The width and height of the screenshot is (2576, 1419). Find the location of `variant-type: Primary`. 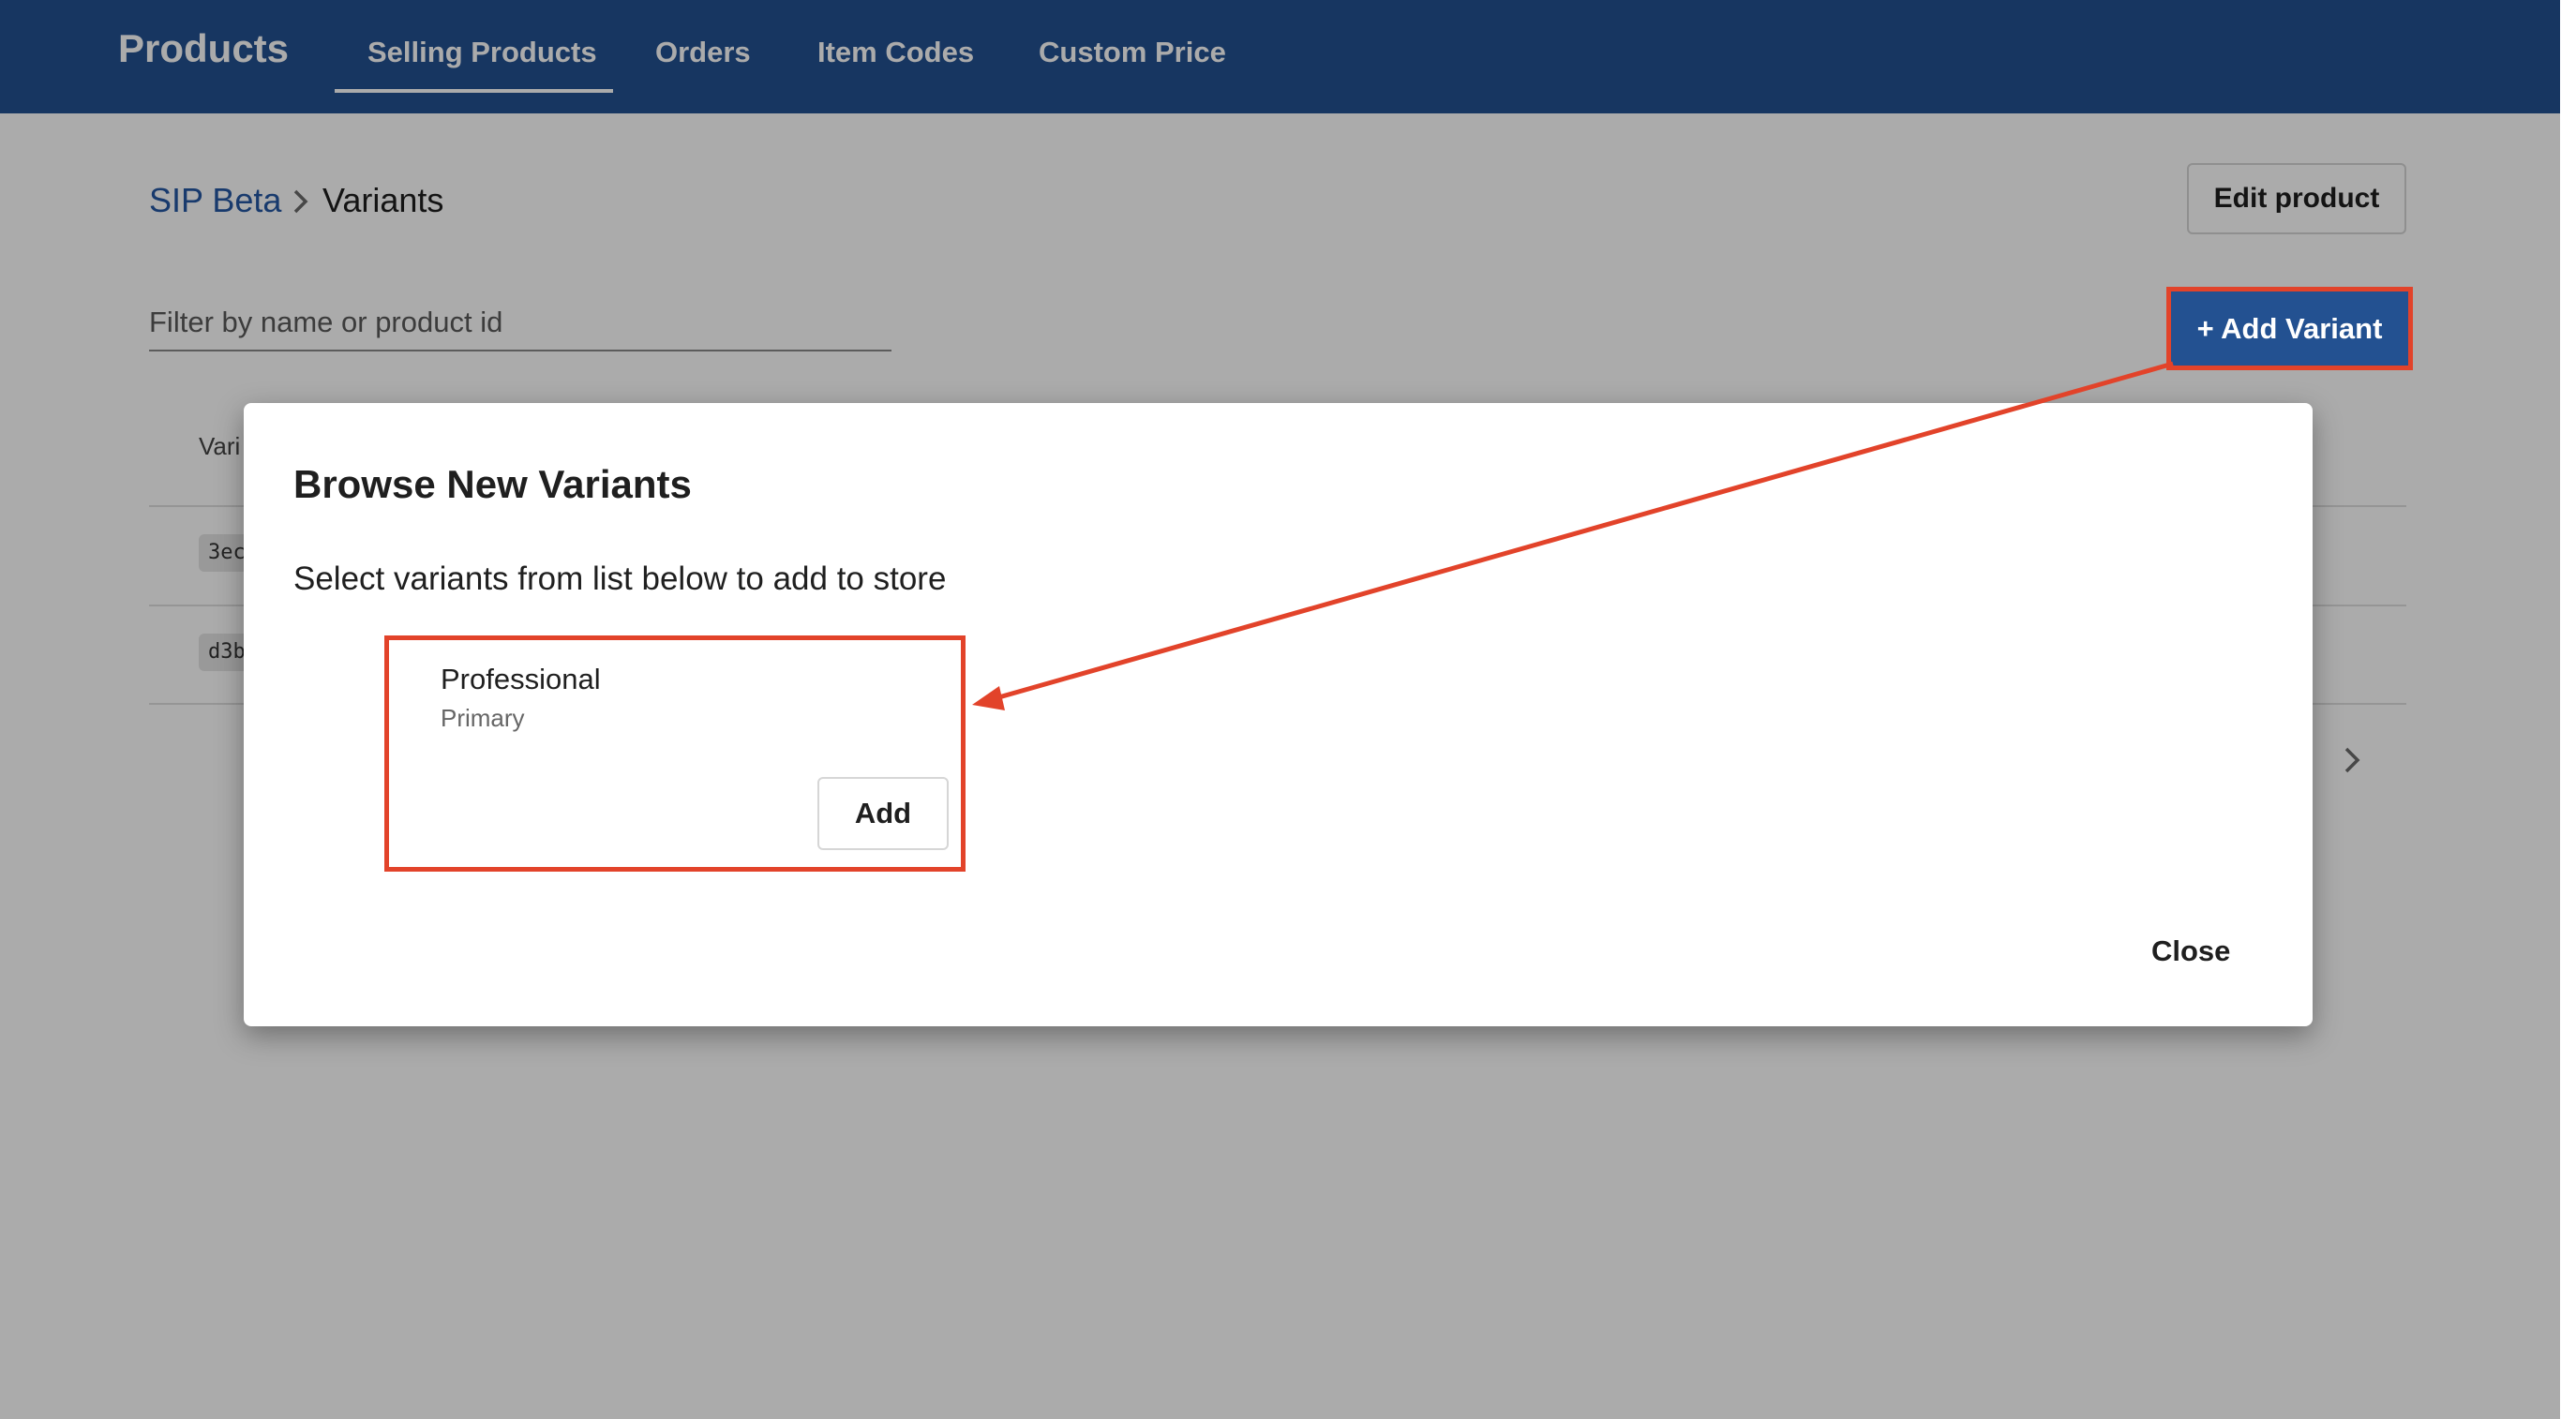

variant-type: Primary is located at coordinates (483, 718).